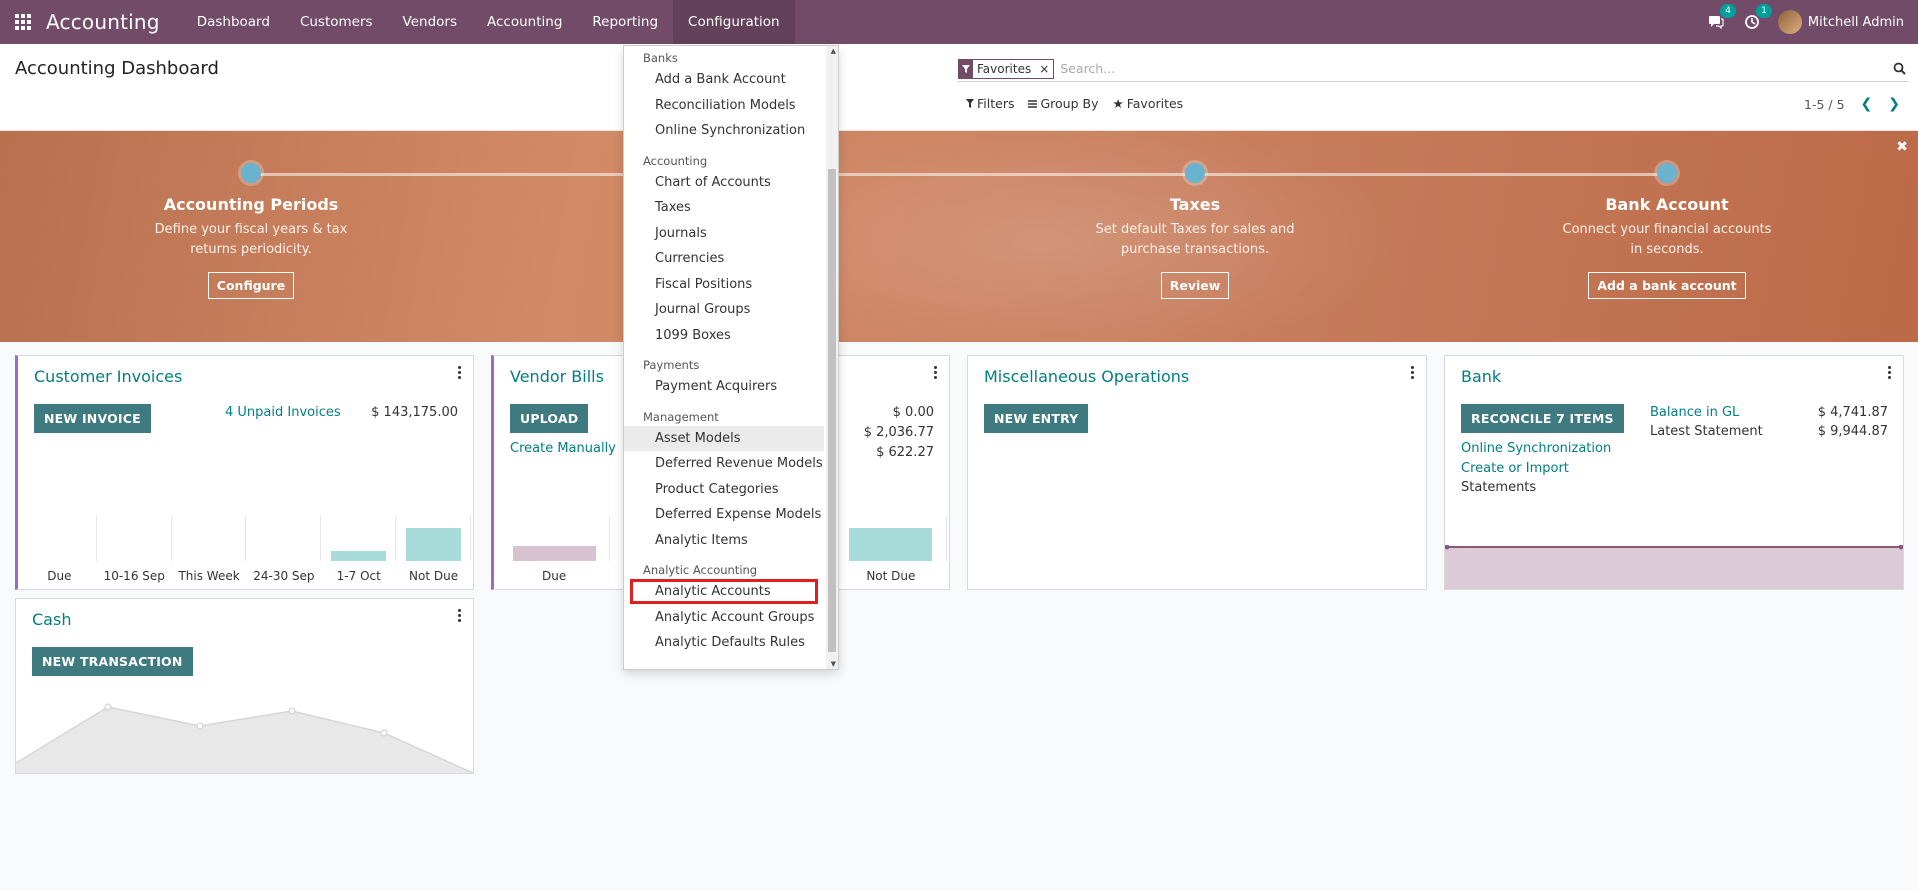 The height and width of the screenshot is (891, 1918). I want to click on chart-axis-label: Due, so click(59, 576).